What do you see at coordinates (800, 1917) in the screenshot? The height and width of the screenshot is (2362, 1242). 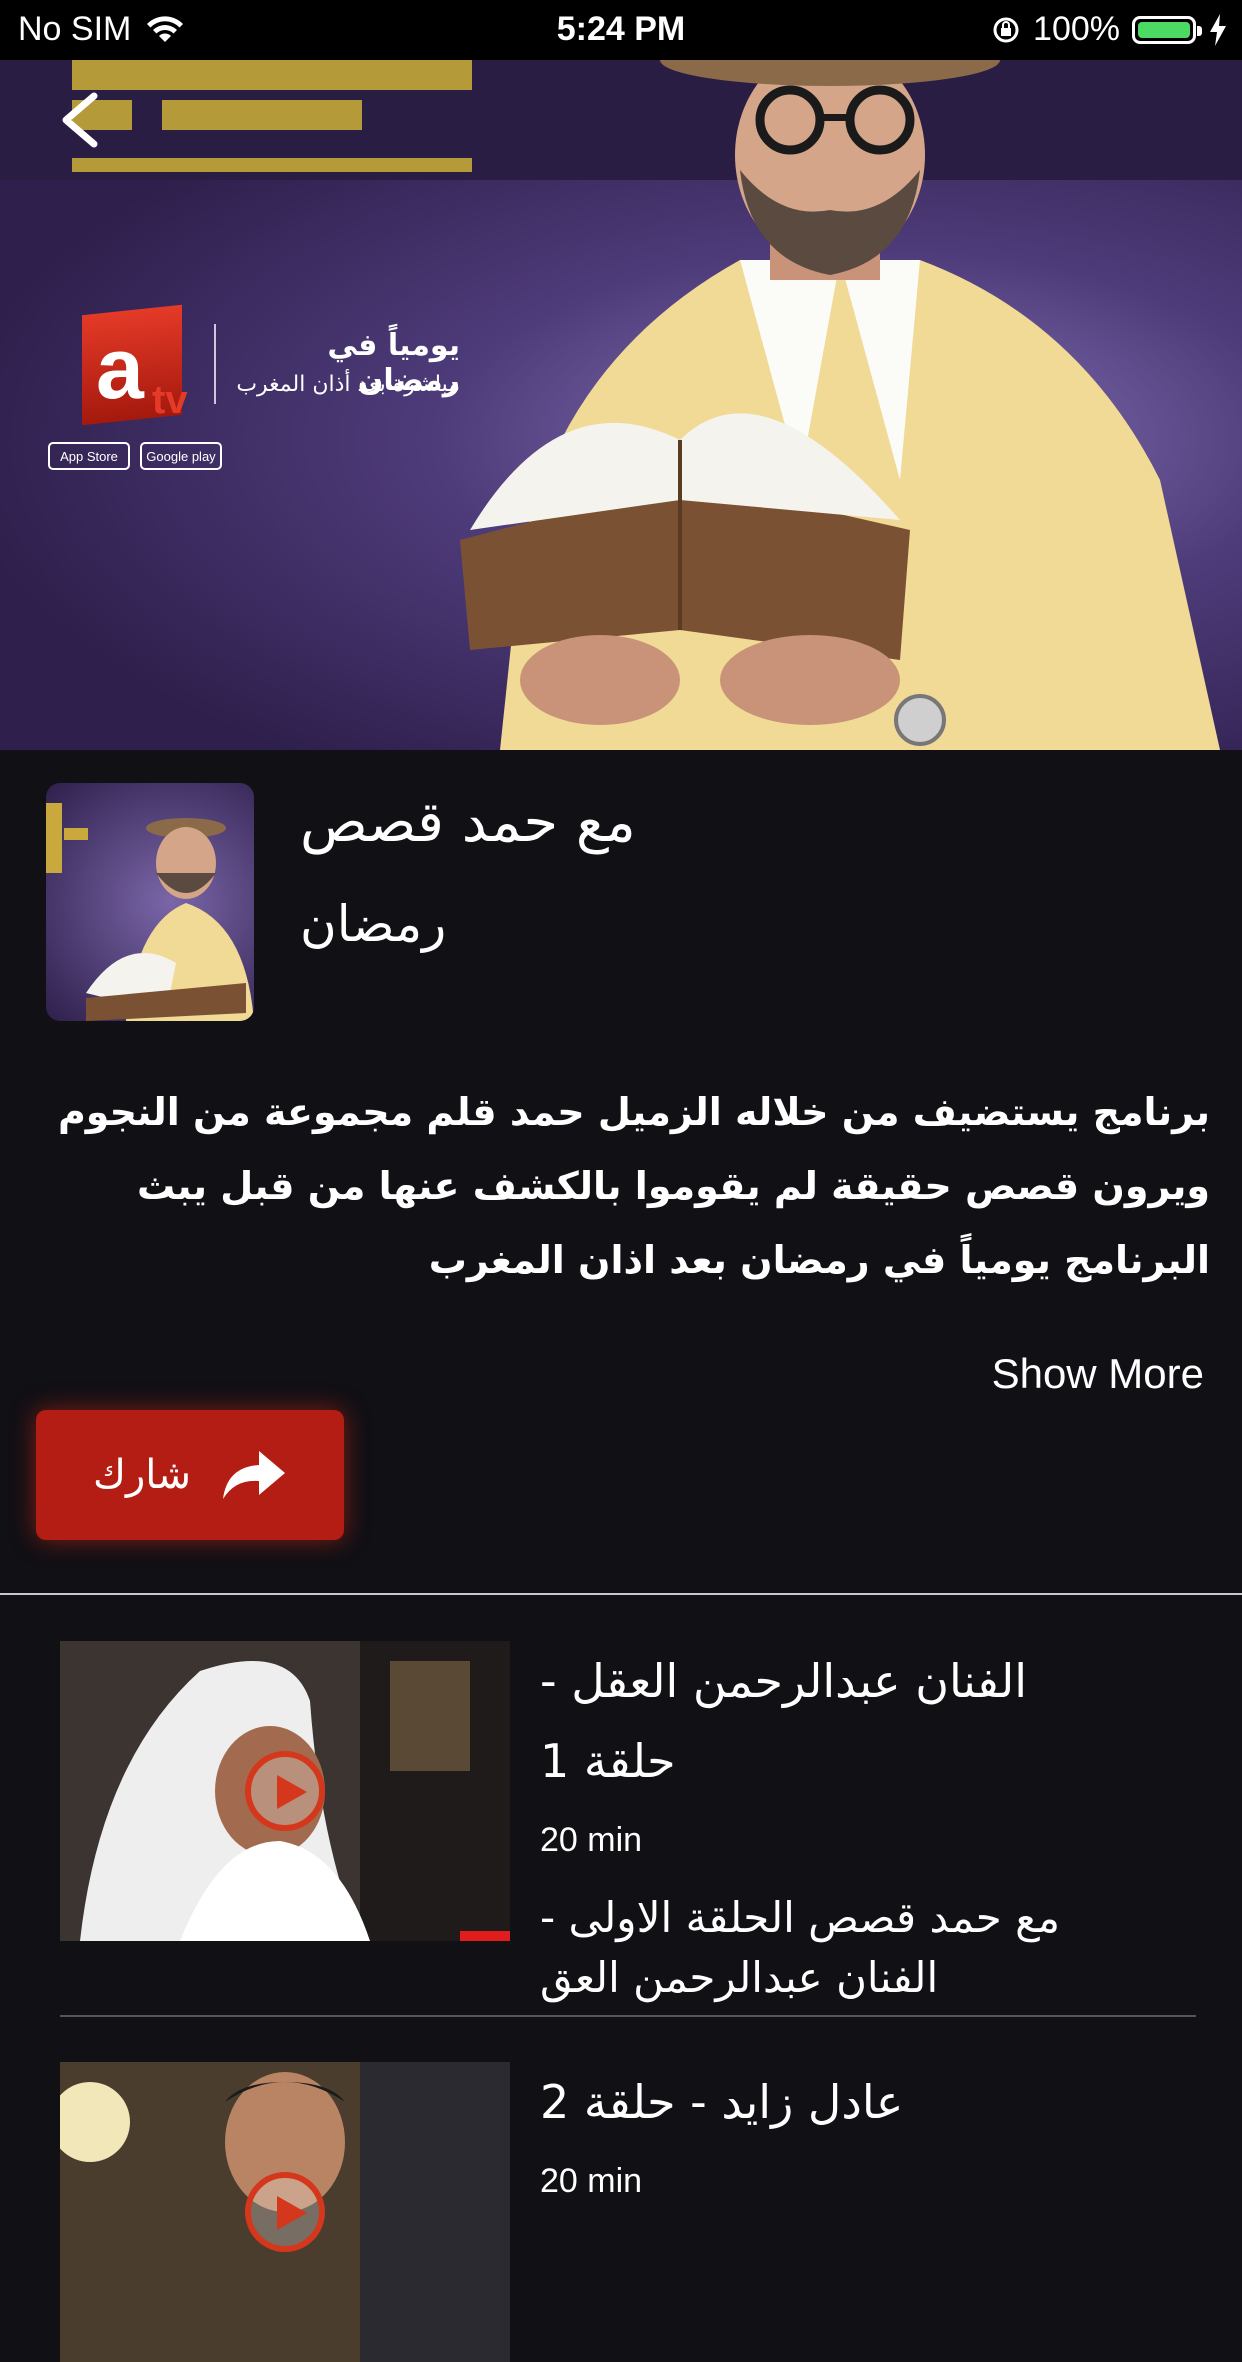 I see `episode-description-line1: مع حمد قصص الحلقة الاولى -` at bounding box center [800, 1917].